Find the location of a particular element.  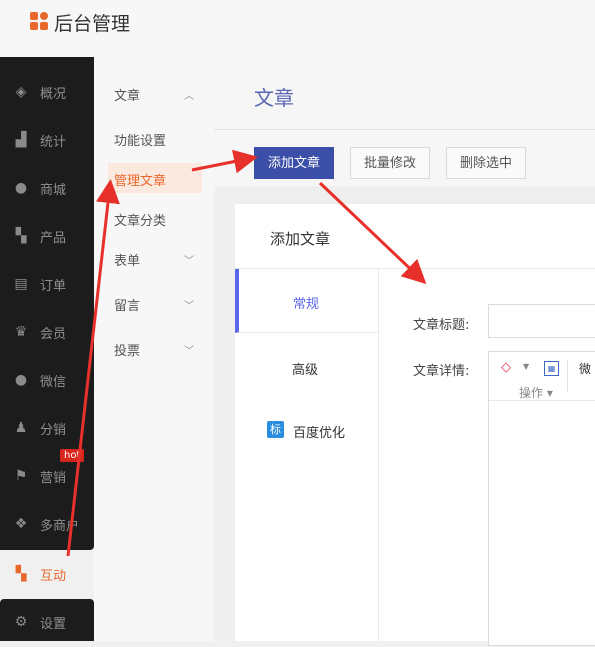

caret-down-icon: ▼ is located at coordinates (526, 366).